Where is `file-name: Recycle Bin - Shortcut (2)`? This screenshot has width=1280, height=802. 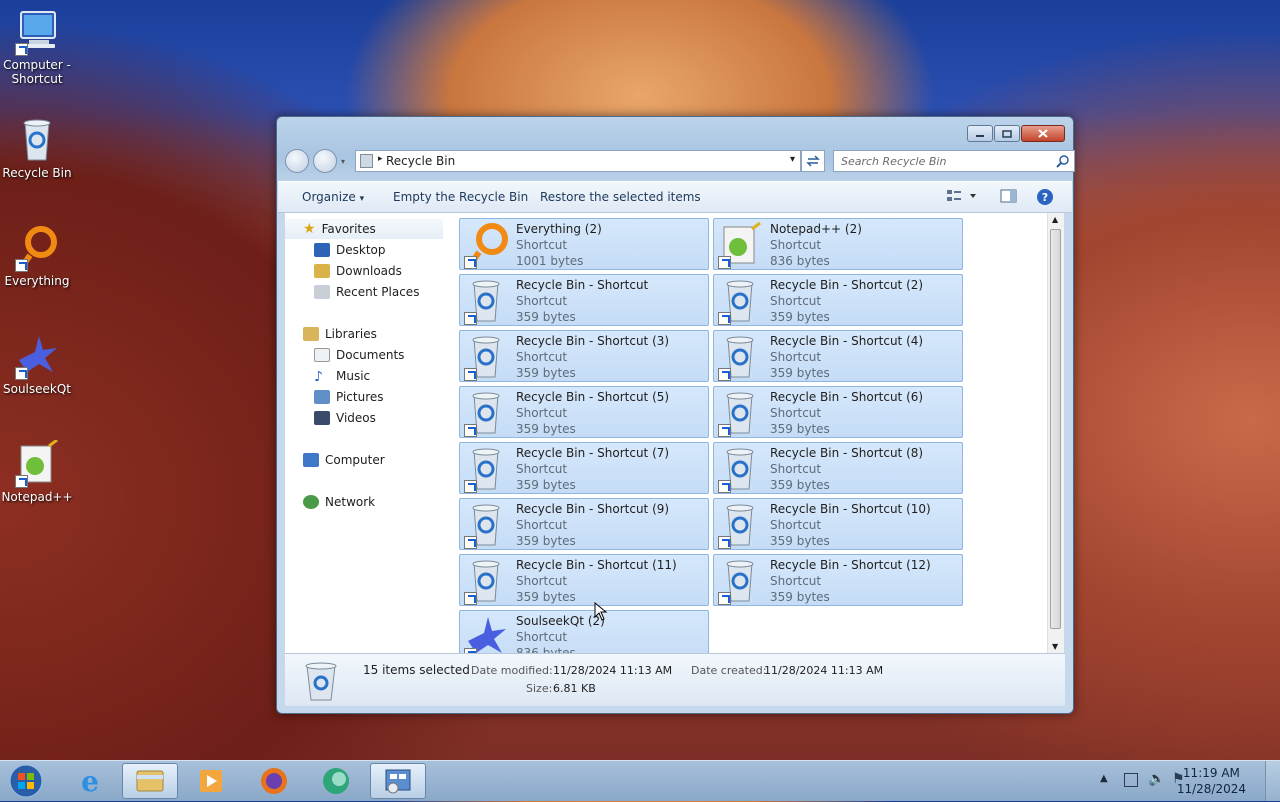
file-name: Recycle Bin - Shortcut (2) is located at coordinates (847, 285).